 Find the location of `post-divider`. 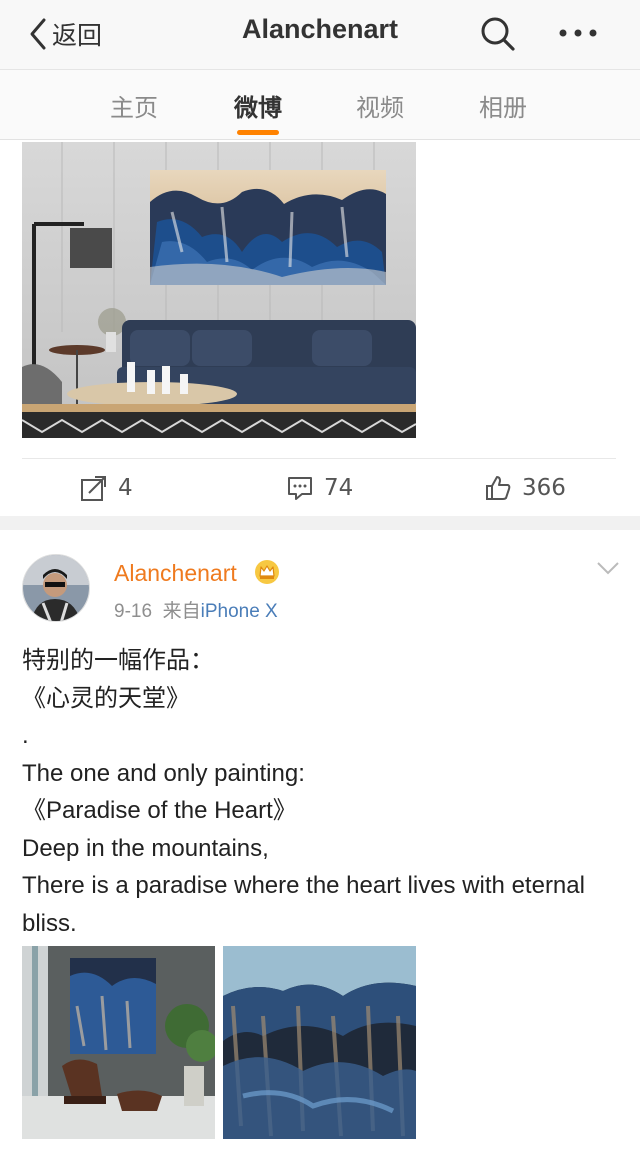

post-divider is located at coordinates (320, 523).